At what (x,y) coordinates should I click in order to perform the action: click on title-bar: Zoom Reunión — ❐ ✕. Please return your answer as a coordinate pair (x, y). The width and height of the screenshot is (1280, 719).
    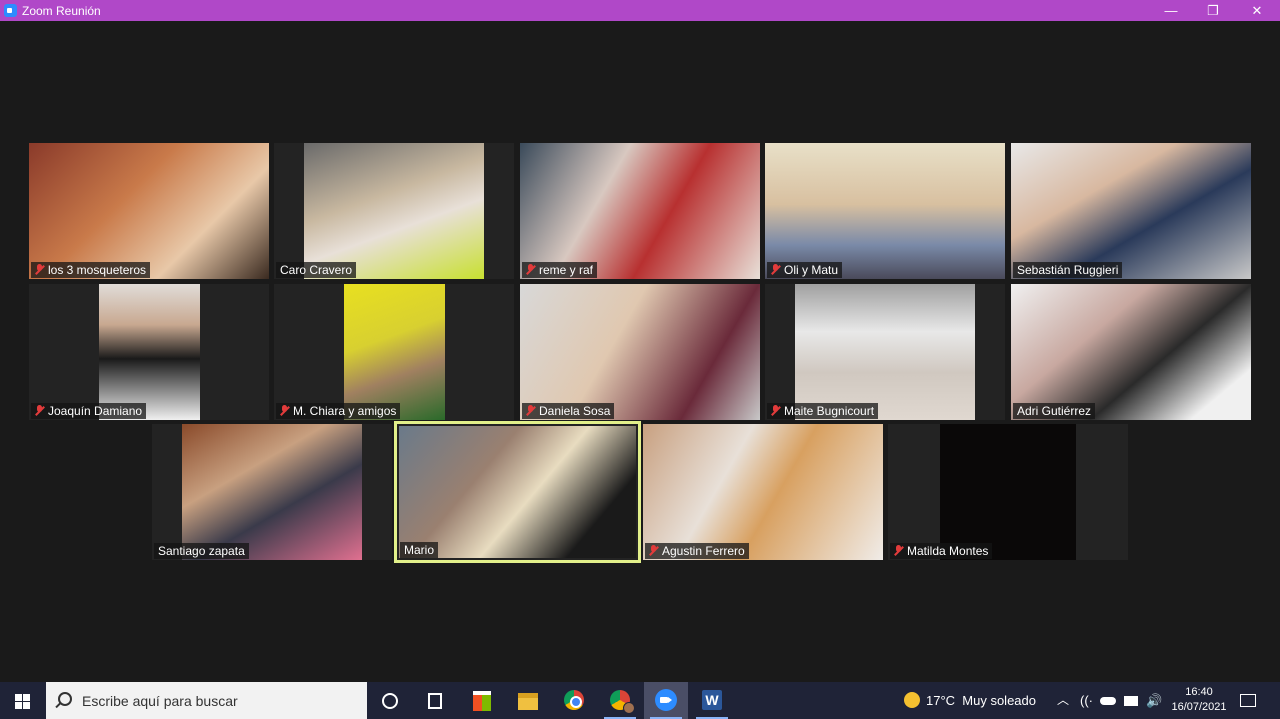
    Looking at the image, I should click on (640, 10).